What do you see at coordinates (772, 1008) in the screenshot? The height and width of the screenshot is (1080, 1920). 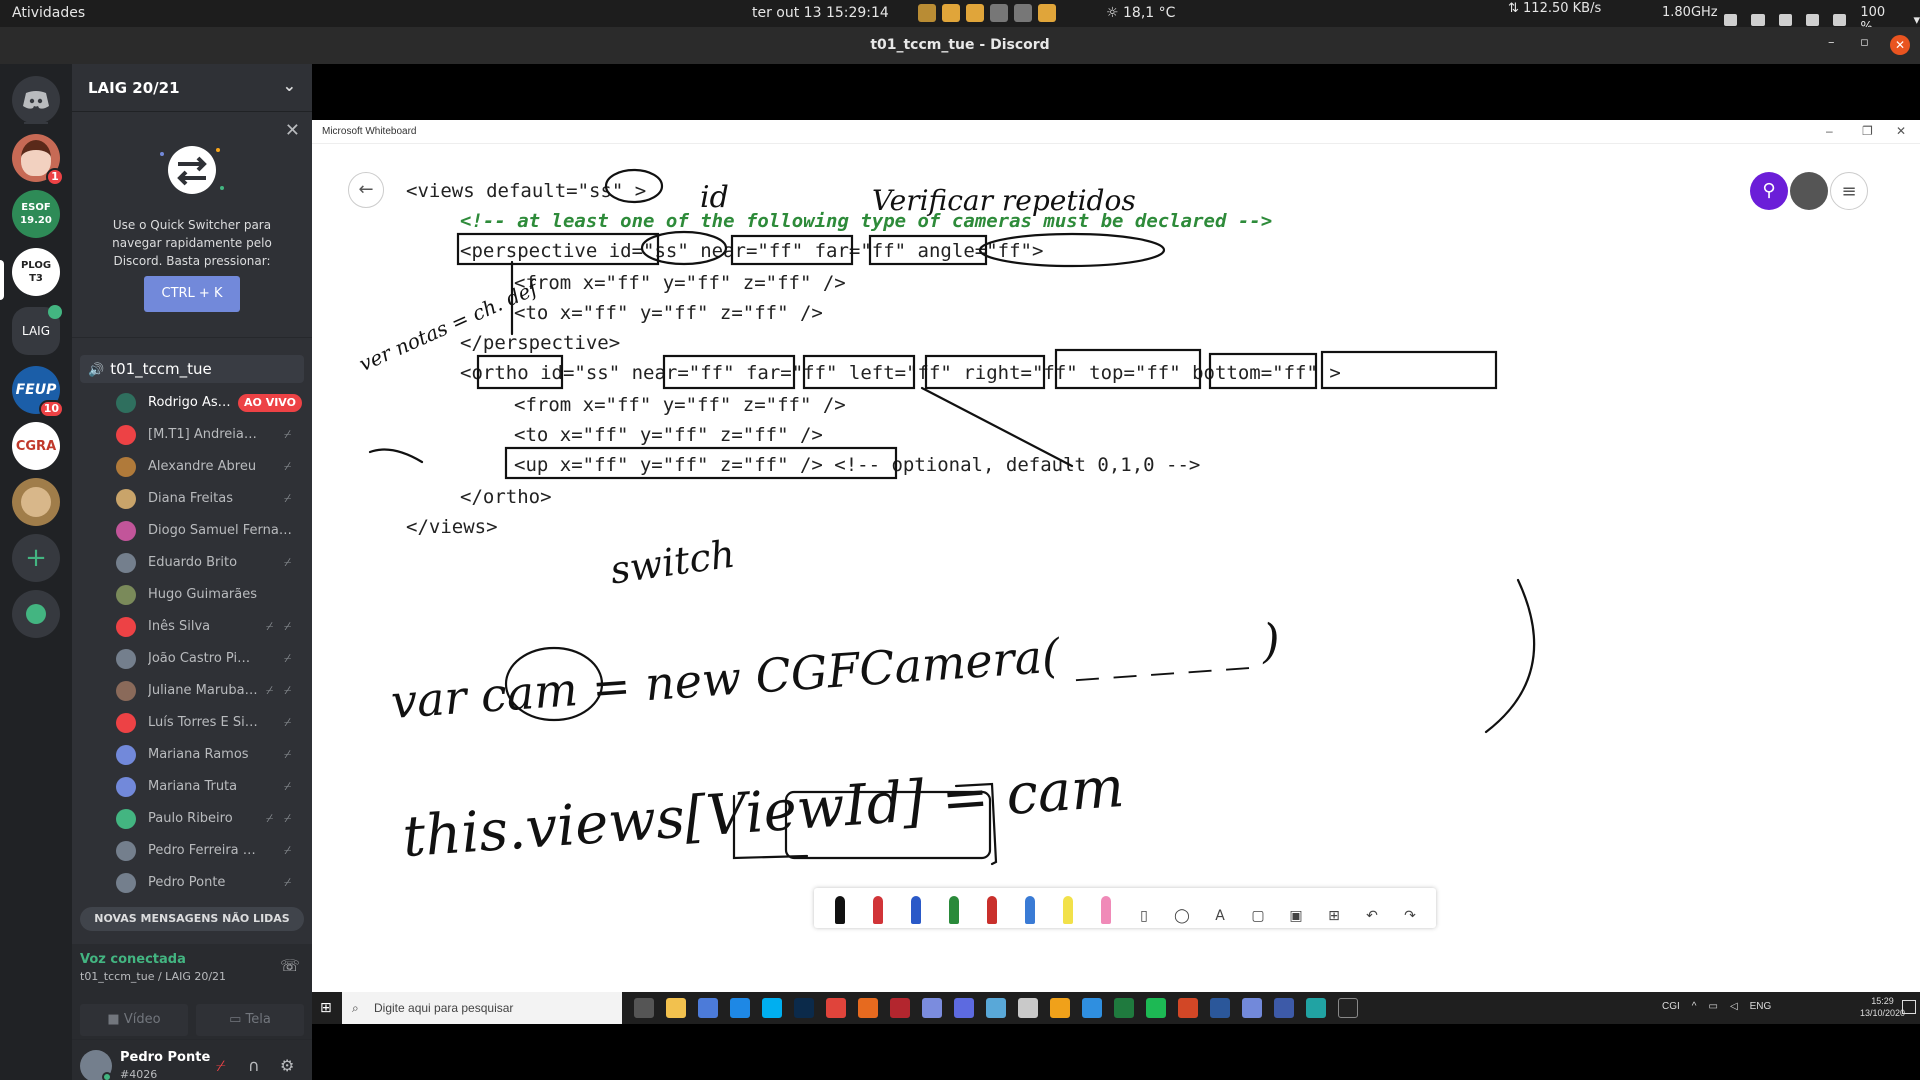 I see `skype-icon` at bounding box center [772, 1008].